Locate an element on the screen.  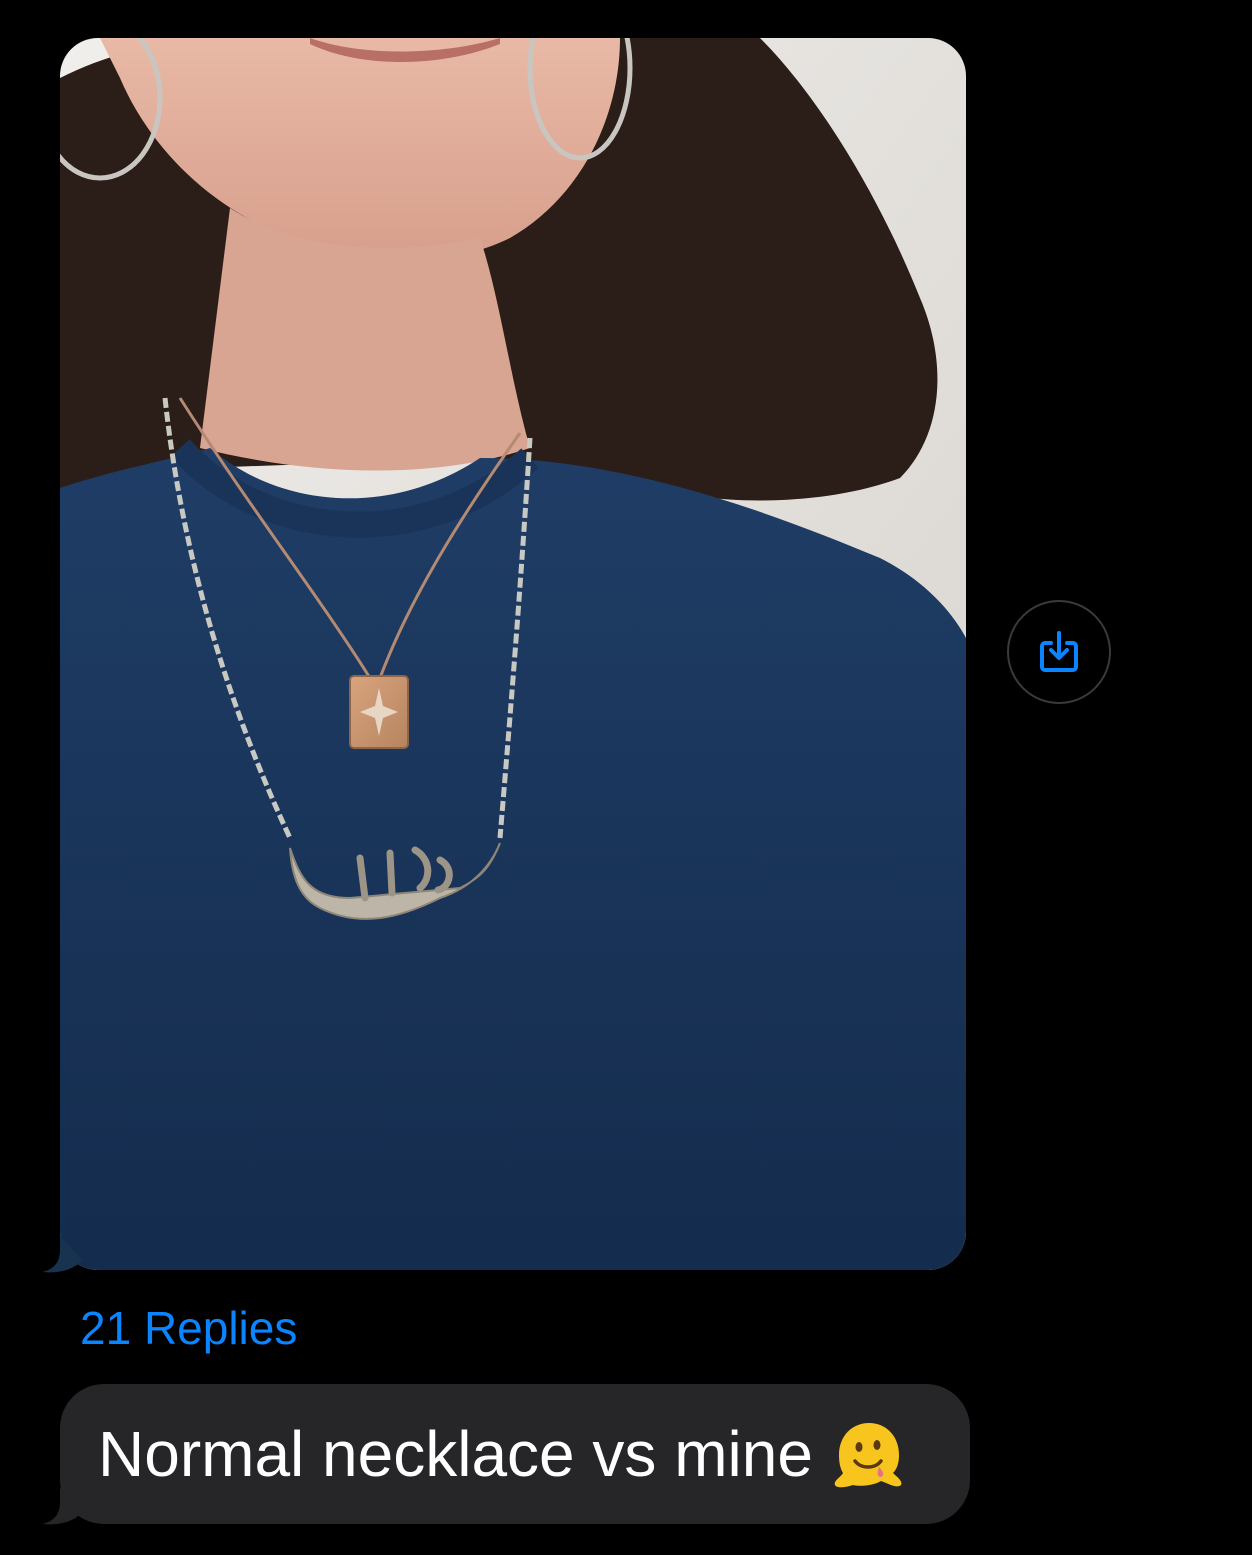
bubble-tail is located at coordinates (62, 1506).